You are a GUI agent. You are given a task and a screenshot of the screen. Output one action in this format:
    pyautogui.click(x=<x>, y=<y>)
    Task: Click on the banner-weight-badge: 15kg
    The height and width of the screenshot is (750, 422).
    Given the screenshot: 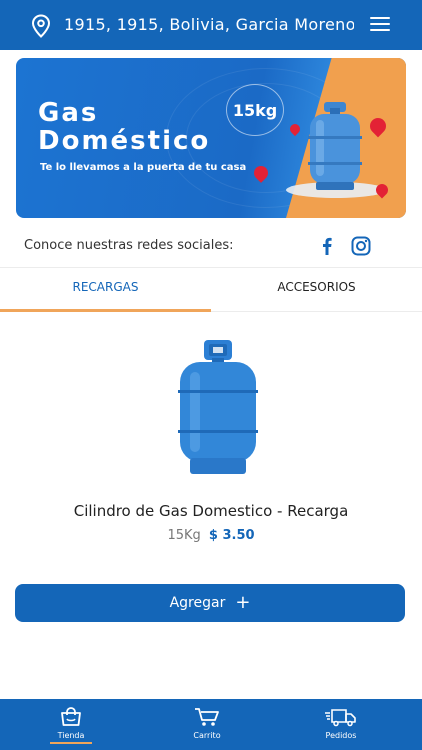 What is the action you would take?
    pyautogui.click(x=255, y=110)
    